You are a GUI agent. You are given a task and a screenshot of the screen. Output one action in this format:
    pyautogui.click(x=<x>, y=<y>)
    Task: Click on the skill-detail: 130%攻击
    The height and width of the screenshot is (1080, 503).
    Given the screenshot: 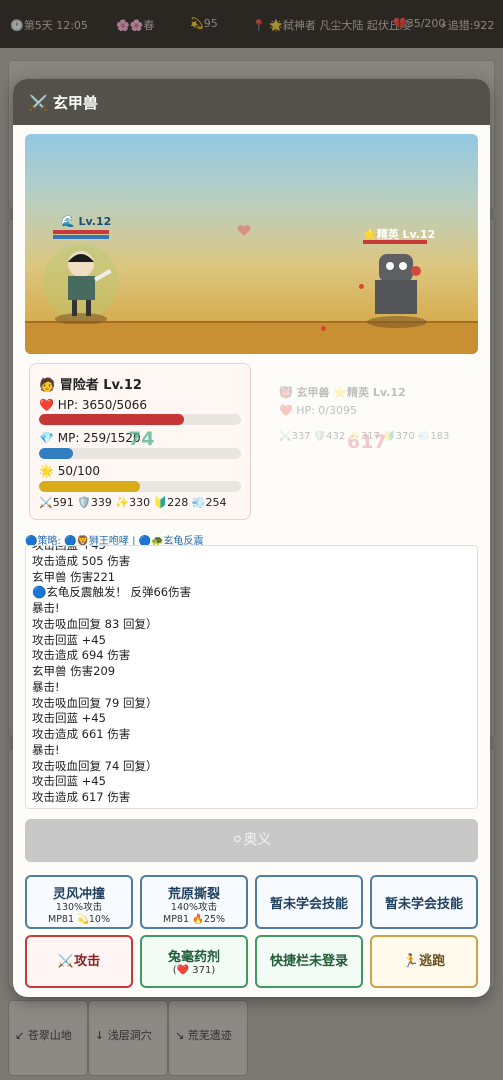 What is the action you would take?
    pyautogui.click(x=79, y=907)
    